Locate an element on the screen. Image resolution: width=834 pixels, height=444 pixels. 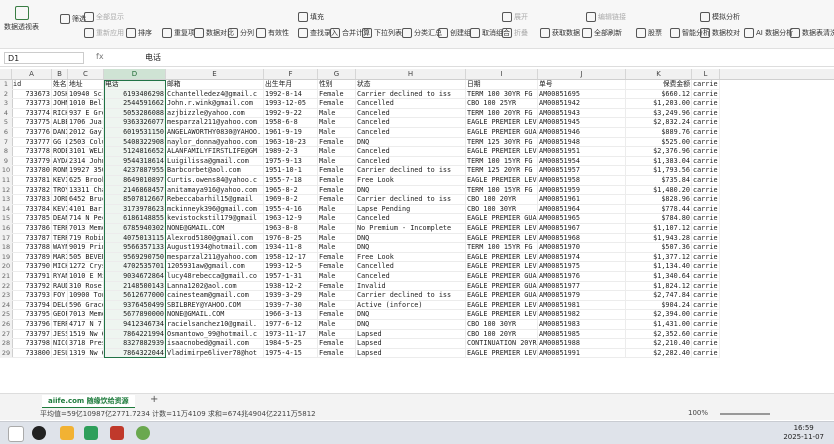
table-cell: ALBERTO F is located at coordinates (60, 123).